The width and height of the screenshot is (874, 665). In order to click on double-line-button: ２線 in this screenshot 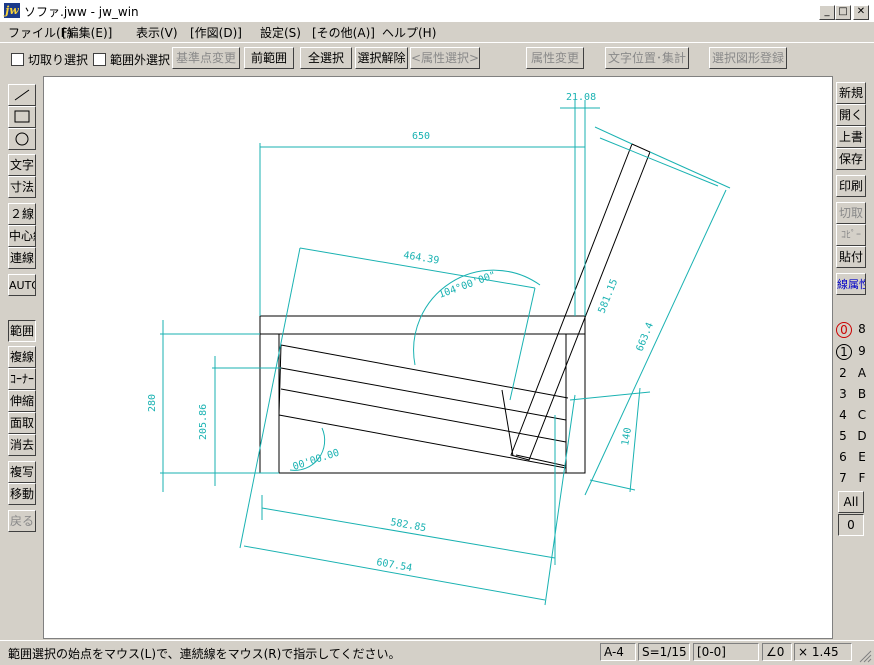, I will do `click(22, 214)`.